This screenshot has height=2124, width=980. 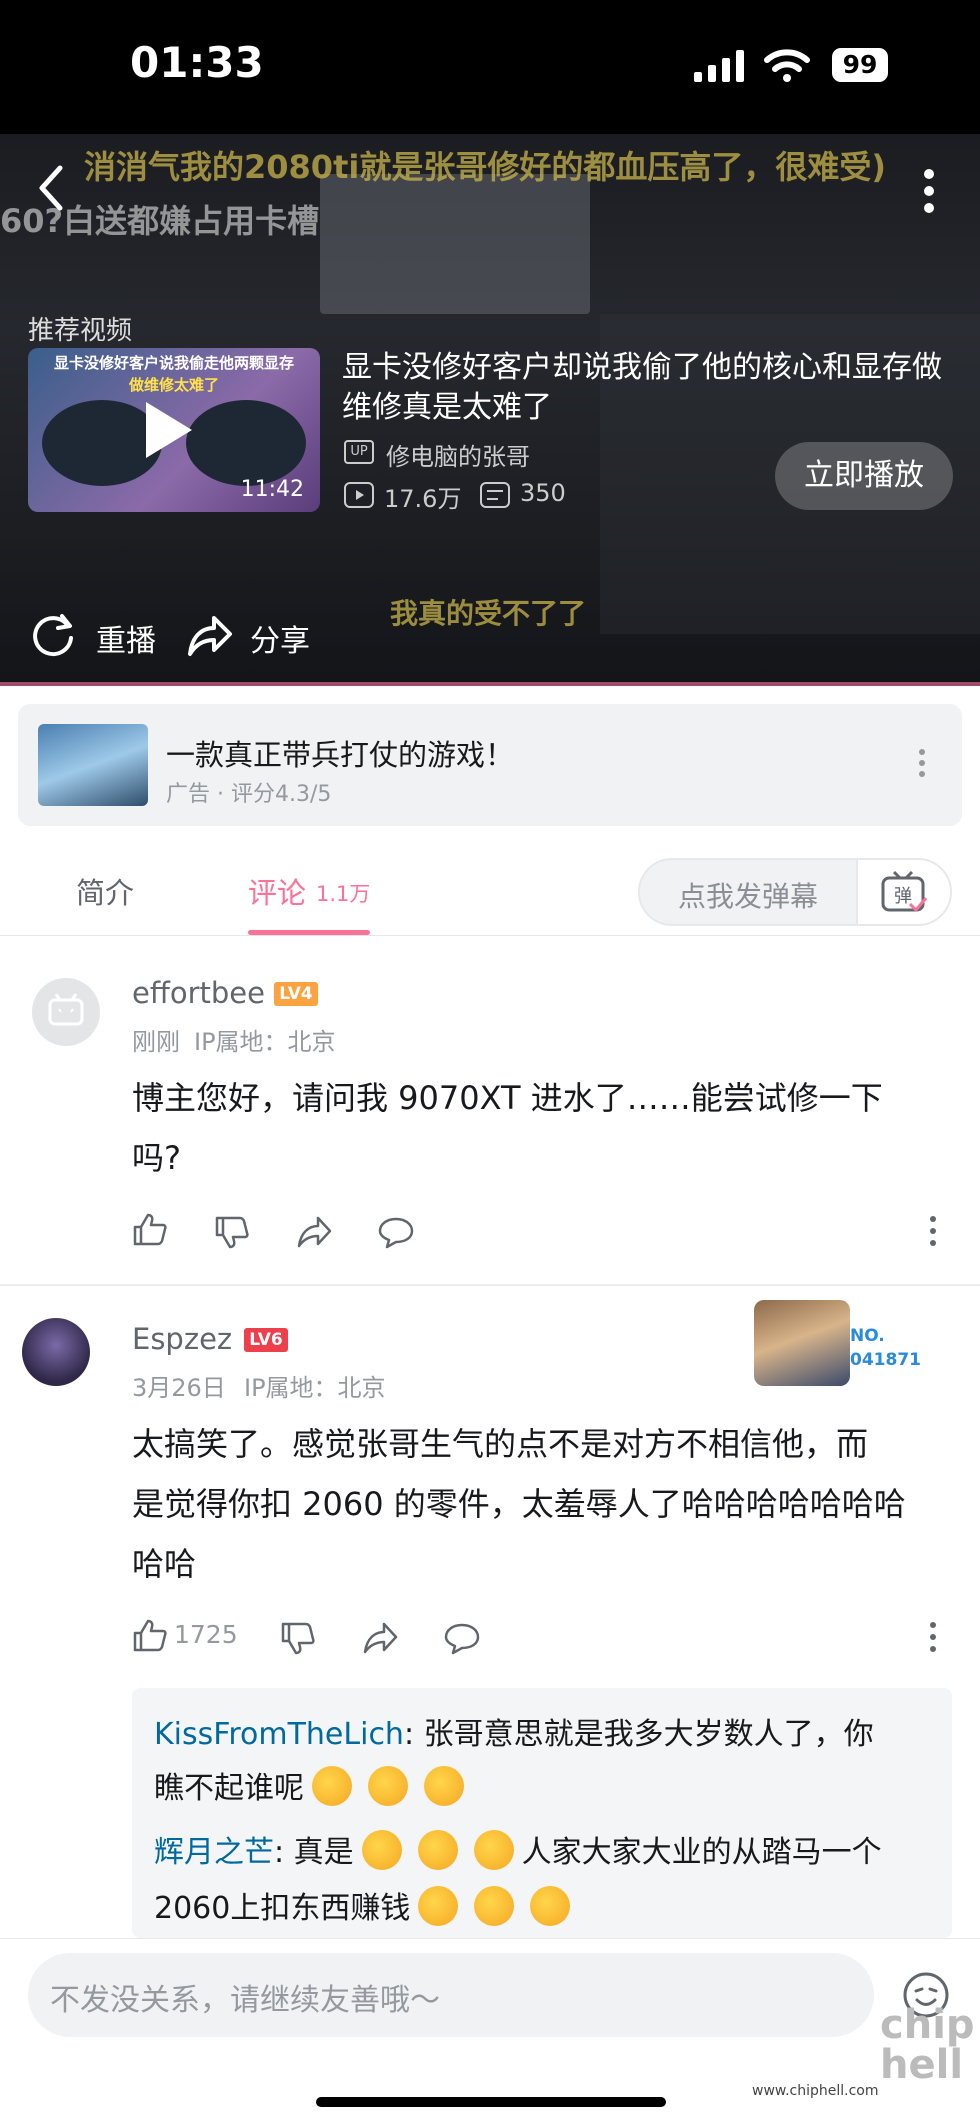 What do you see at coordinates (451, 1995) in the screenshot?
I see `comment-input: 不发没关系，请继续友善哦～` at bounding box center [451, 1995].